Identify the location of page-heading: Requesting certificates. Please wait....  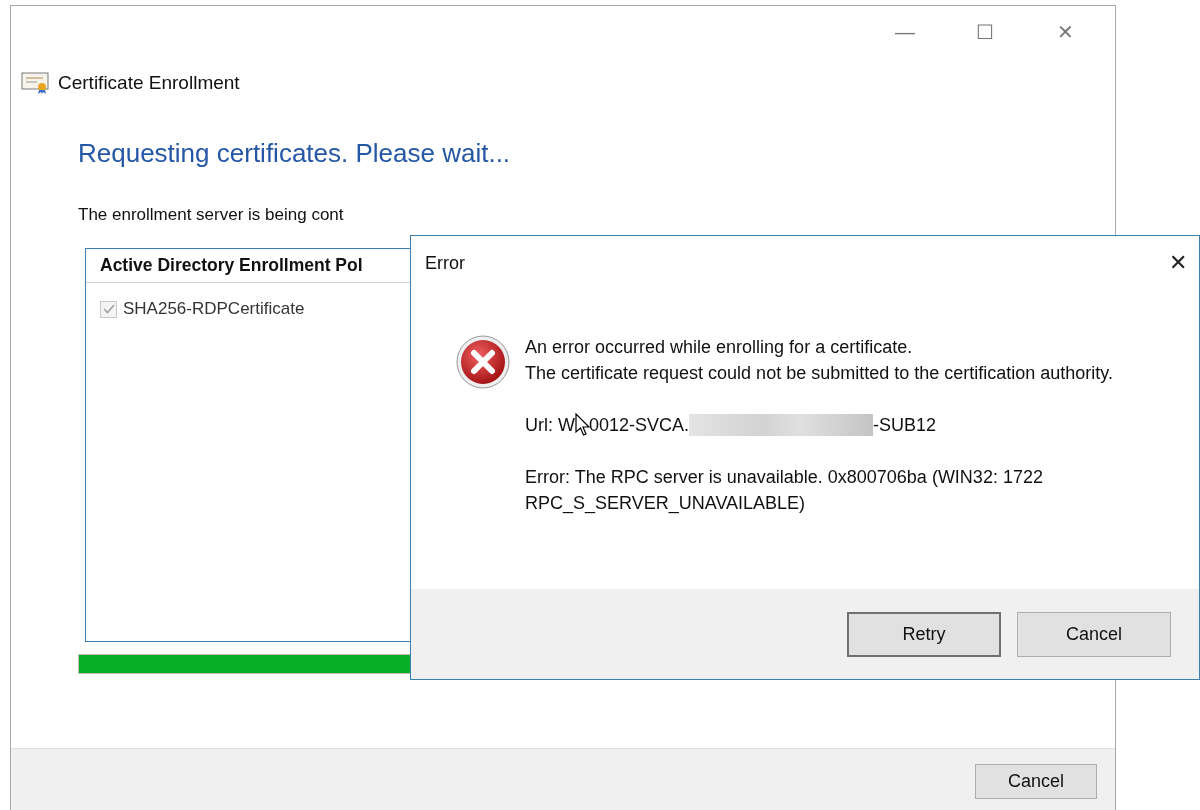
(295, 153).